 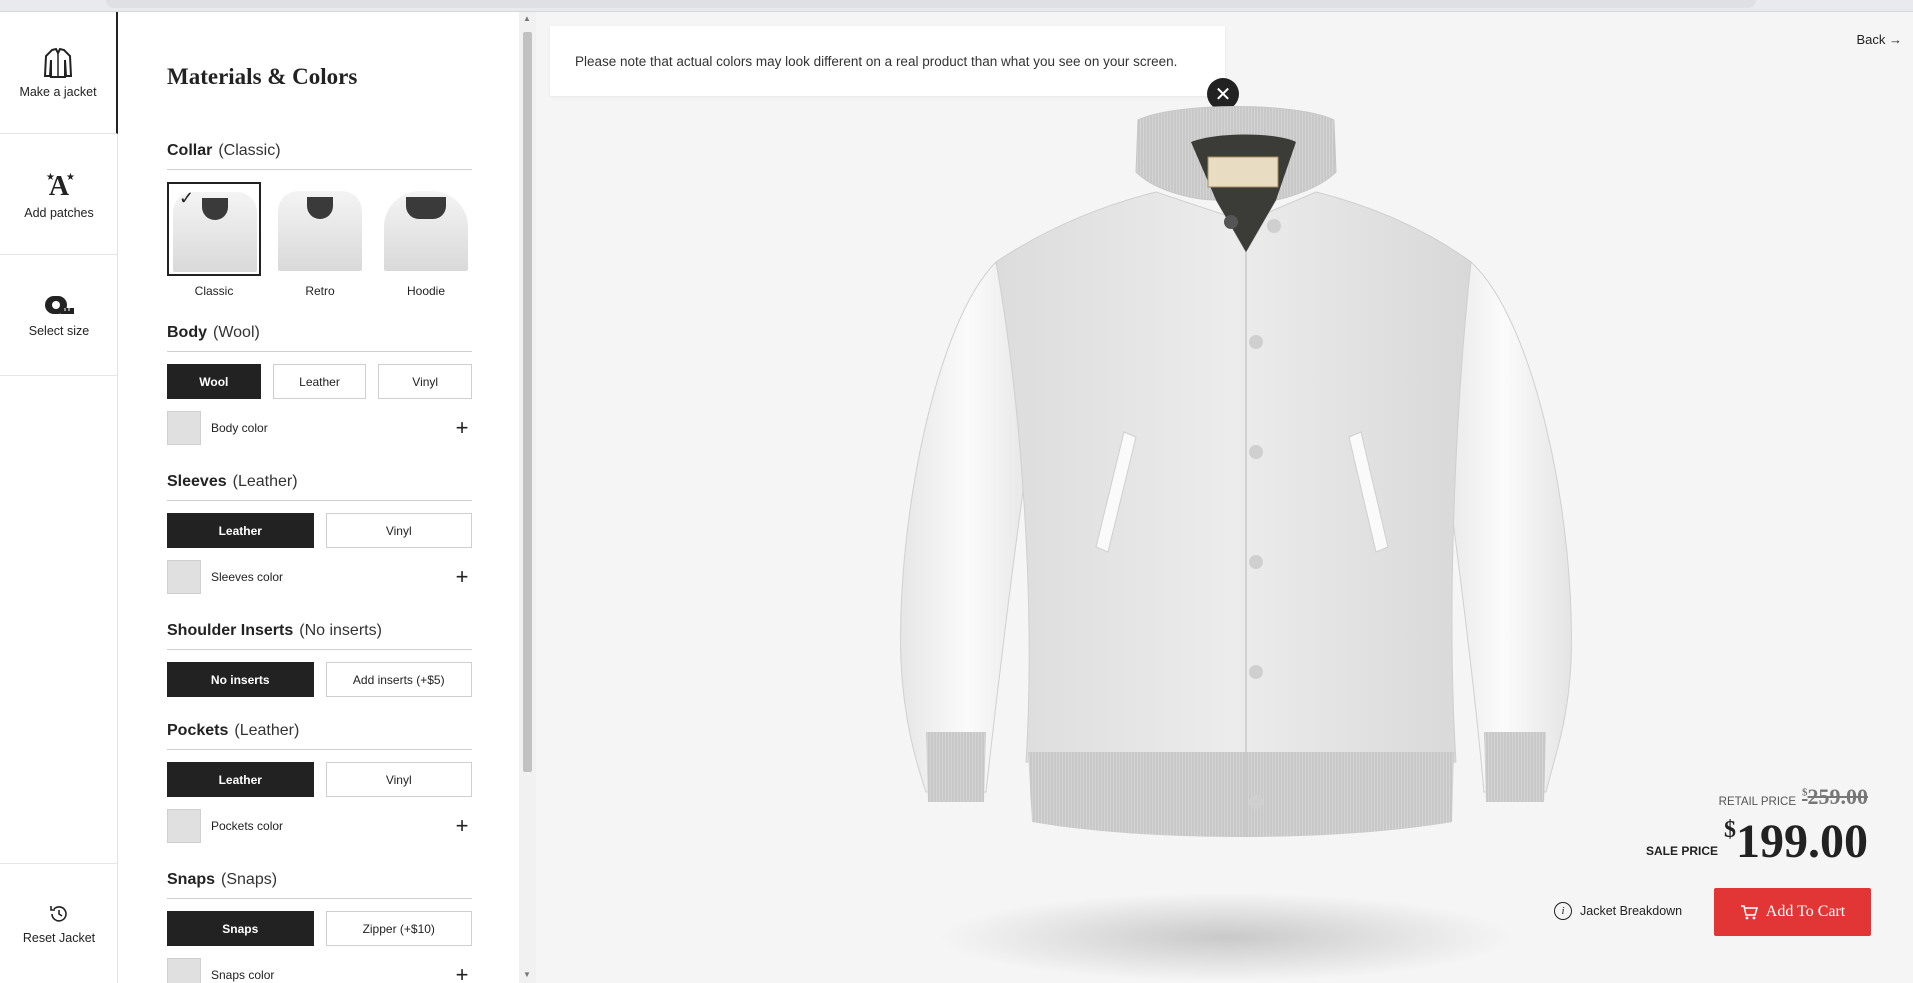 What do you see at coordinates (319, 885) in the screenshot?
I see `snaps-heading: Snaps (Snaps)` at bounding box center [319, 885].